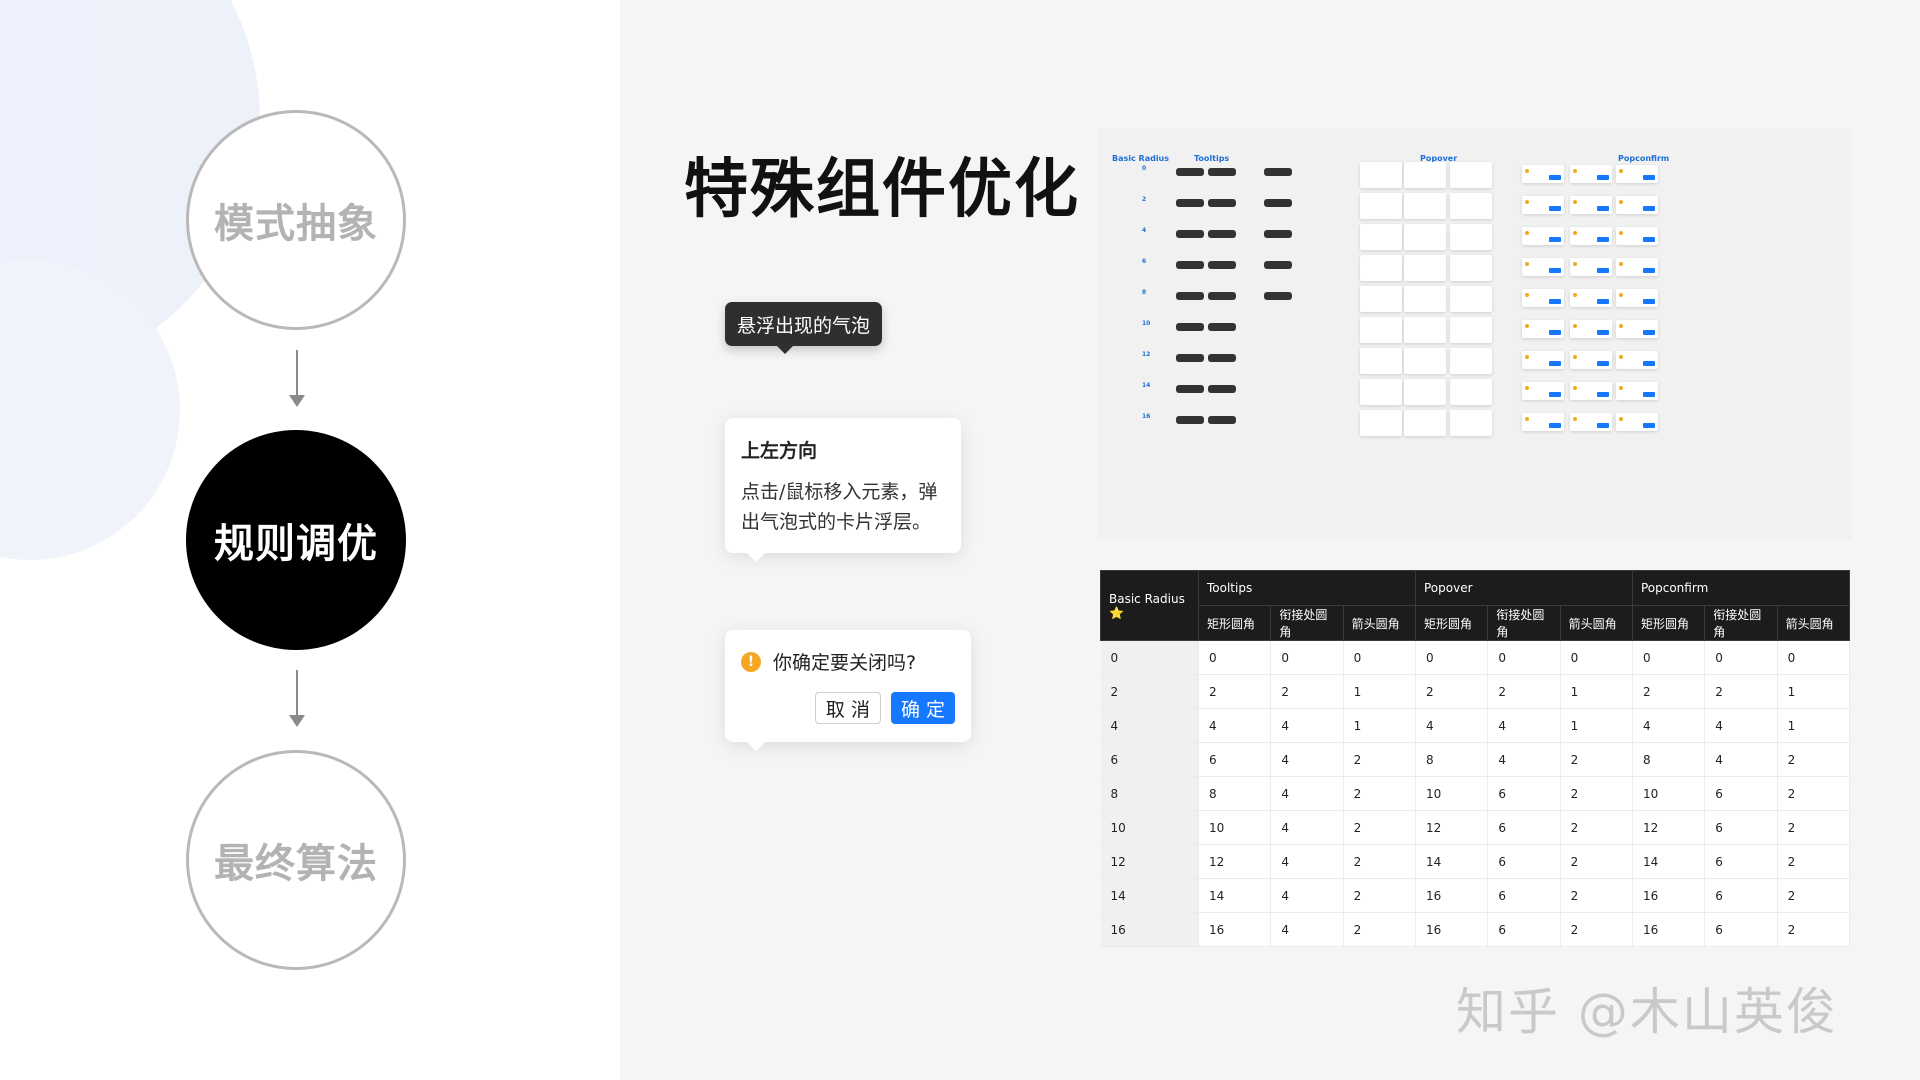  Describe the element at coordinates (1144, 230) in the screenshot. I see `board-row-number: 4` at that location.